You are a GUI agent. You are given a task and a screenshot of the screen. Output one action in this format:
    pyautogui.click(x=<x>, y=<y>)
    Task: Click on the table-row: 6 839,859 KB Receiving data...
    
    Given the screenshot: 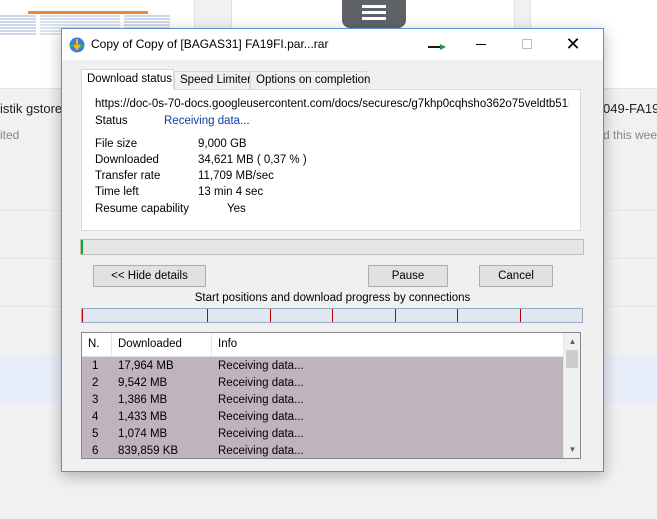 What is the action you would take?
    pyautogui.click(x=322, y=450)
    